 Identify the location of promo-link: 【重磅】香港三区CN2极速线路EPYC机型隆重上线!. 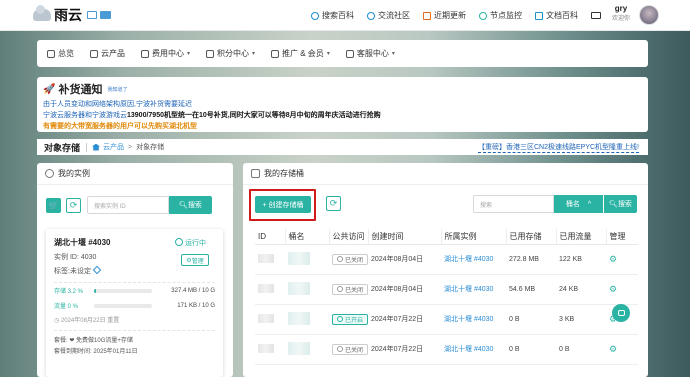
(558, 147).